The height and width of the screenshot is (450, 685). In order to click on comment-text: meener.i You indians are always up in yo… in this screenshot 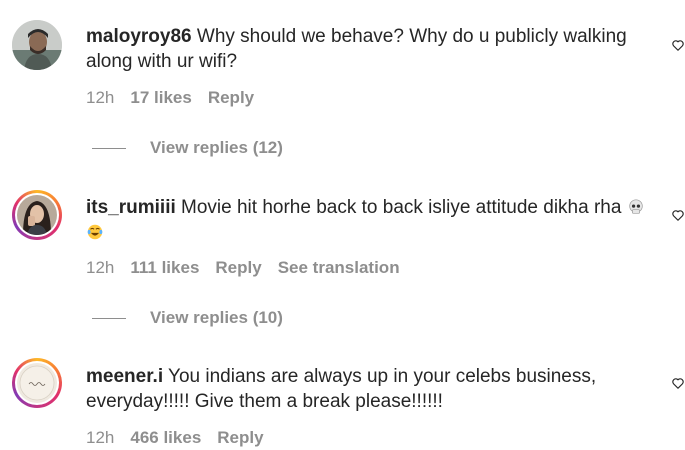, I will do `click(366, 389)`.